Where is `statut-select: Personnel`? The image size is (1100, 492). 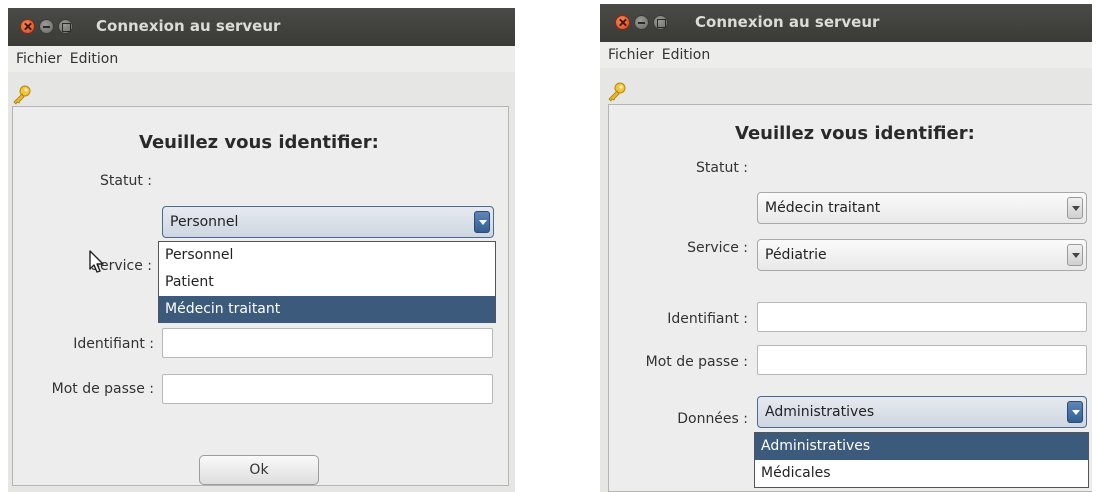 statut-select: Personnel is located at coordinates (328, 222).